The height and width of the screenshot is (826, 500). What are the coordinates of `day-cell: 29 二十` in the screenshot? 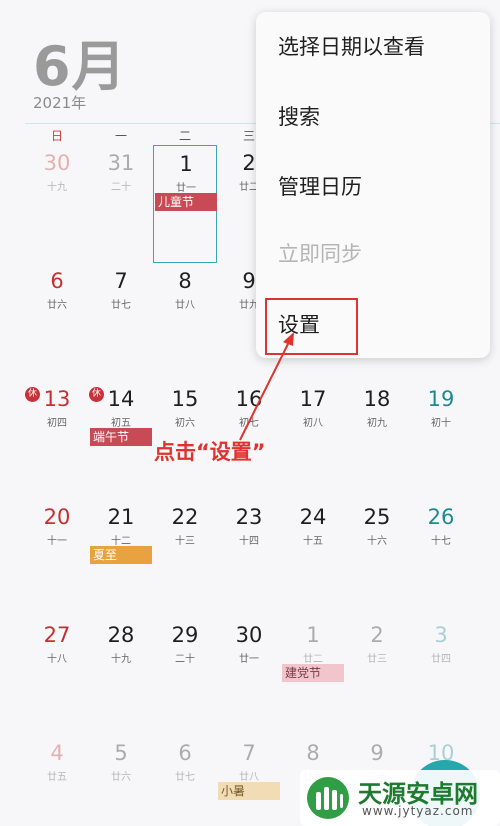 It's located at (185, 676).